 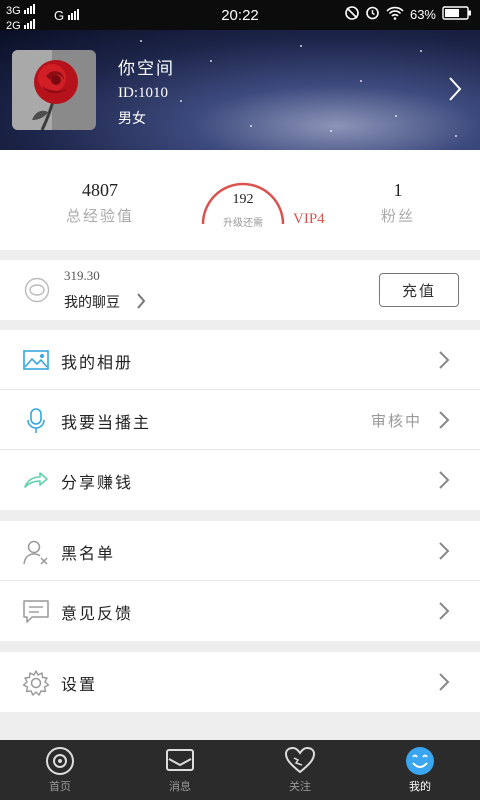 What do you see at coordinates (88, 553) in the screenshot?
I see `menu-label: 黑名单` at bounding box center [88, 553].